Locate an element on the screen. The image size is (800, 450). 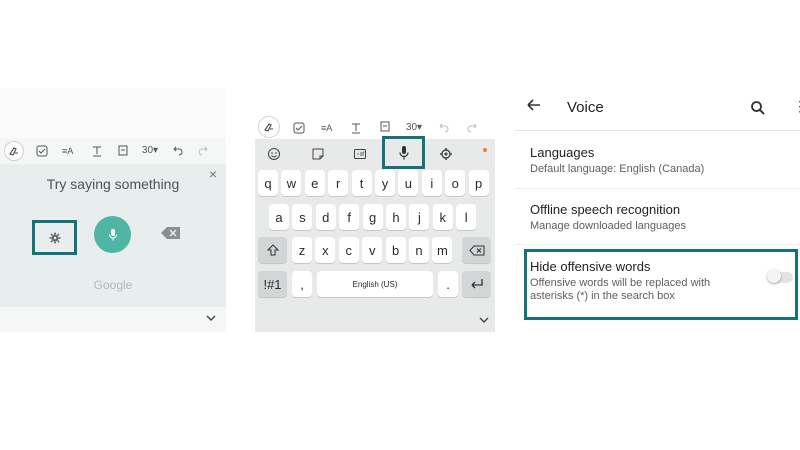
key-k: k is located at coordinates (442, 217).